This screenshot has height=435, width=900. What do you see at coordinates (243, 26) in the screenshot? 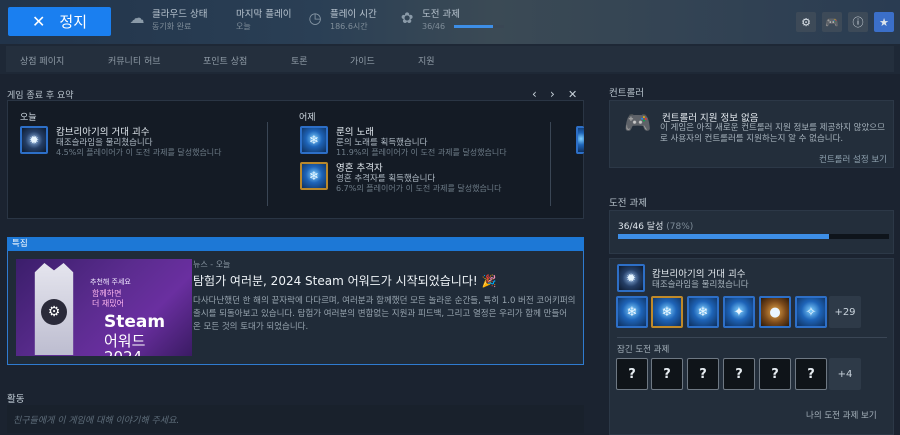
I see `last-played-value: 오늘` at bounding box center [243, 26].